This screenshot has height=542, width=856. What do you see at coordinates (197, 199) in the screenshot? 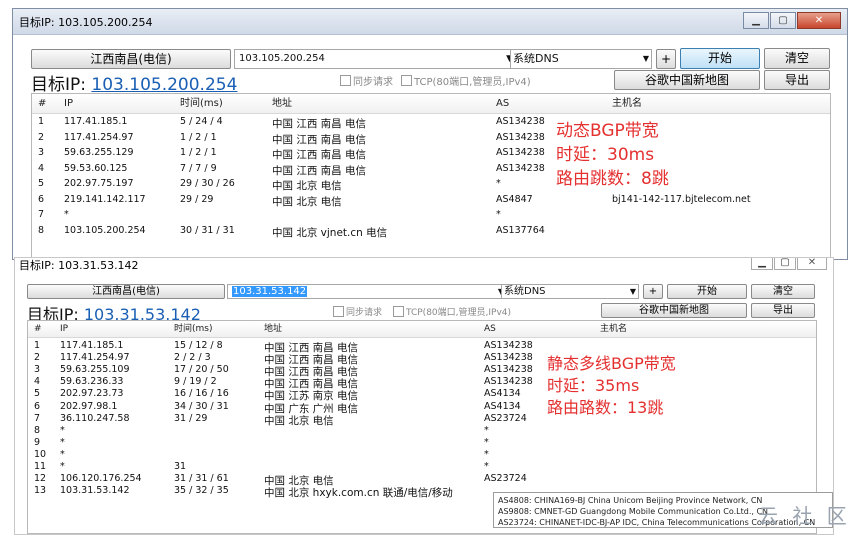
I see `cell-time: 29 / 29` at bounding box center [197, 199].